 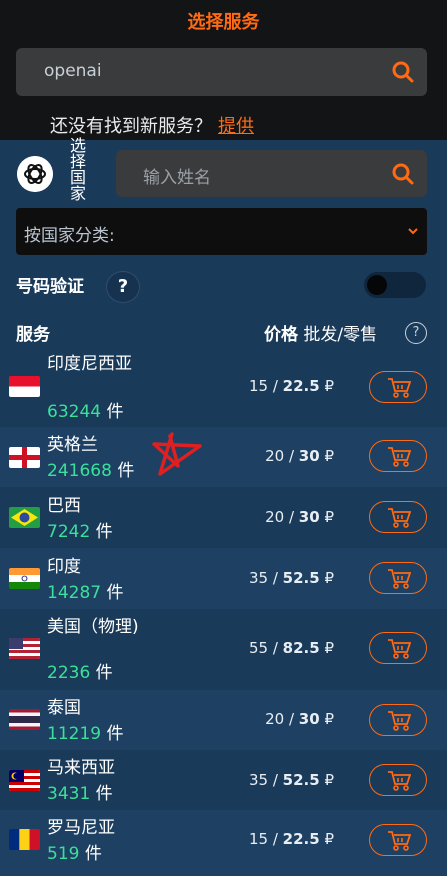 What do you see at coordinates (74, 854) in the screenshot?
I see `available-count: 519 件` at bounding box center [74, 854].